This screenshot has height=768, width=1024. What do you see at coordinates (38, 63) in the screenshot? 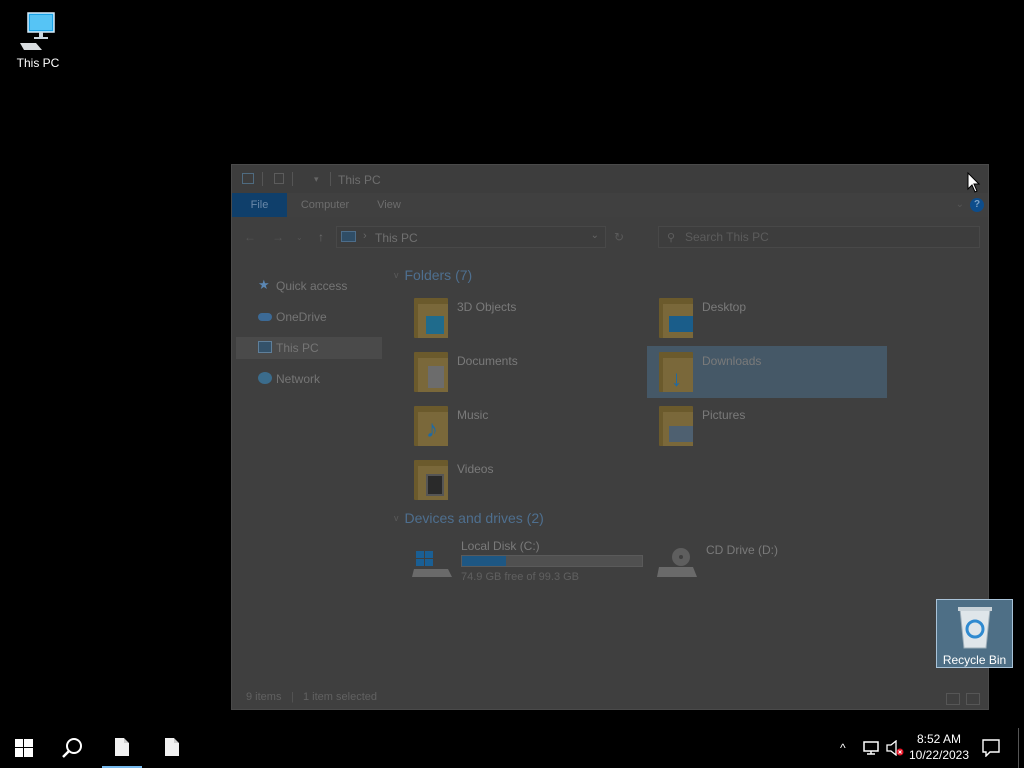
I see `desktop-icon-label: This PC` at bounding box center [38, 63].